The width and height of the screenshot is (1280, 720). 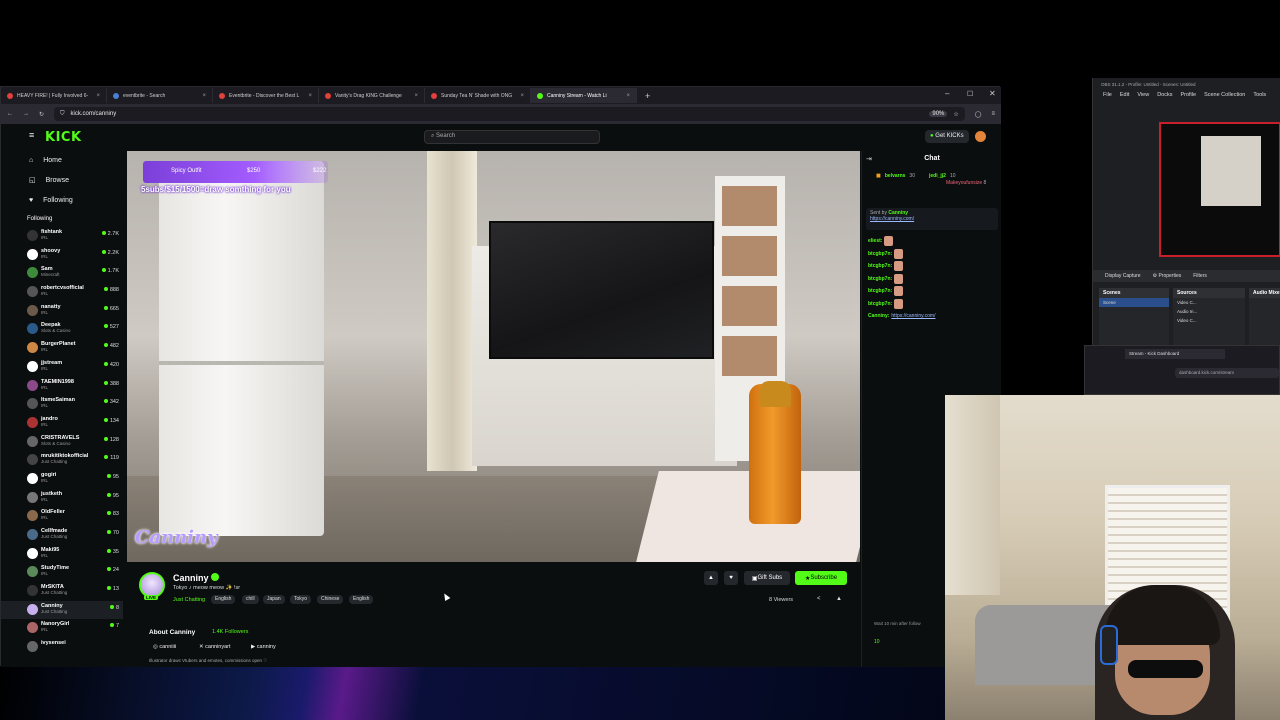 I want to click on gift-subs-button: ▣ Gift Subs, so click(x=767, y=578).